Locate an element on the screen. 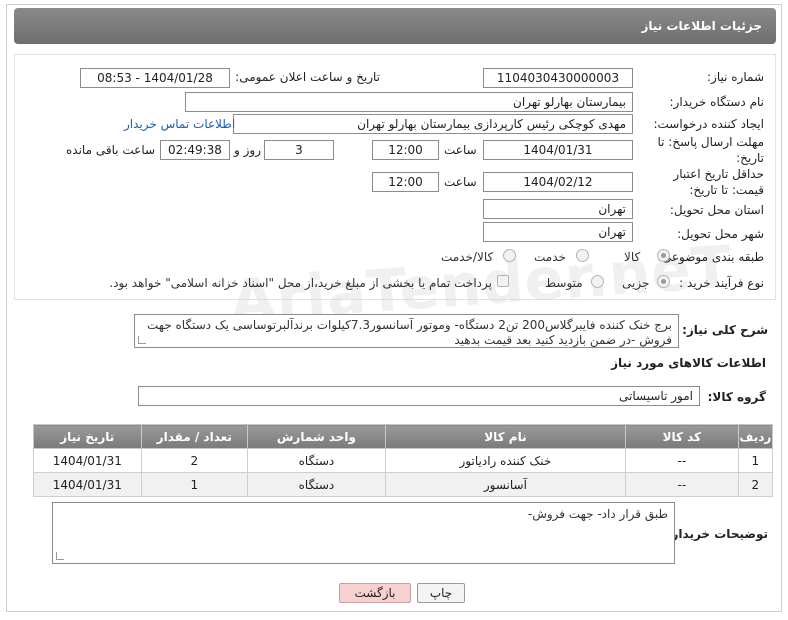 The height and width of the screenshot is (620, 788). col-code: کد کالا is located at coordinates (681, 436).